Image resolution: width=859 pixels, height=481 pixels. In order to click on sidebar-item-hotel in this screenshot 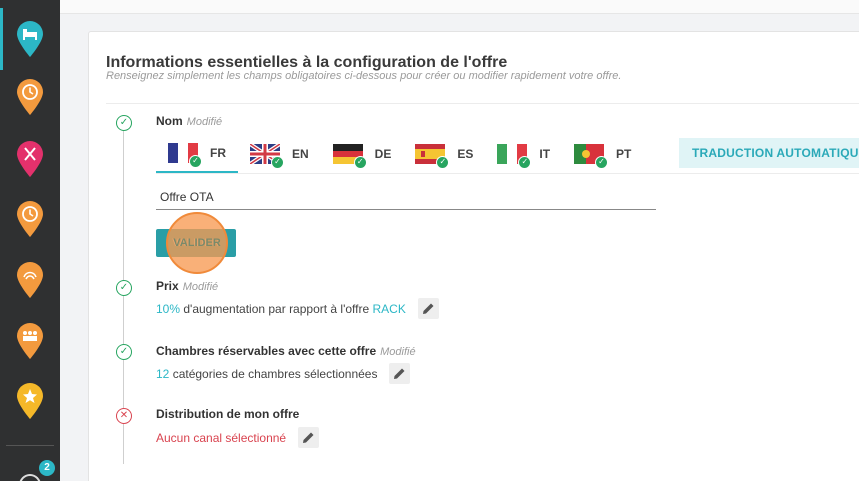, I will do `click(30, 39)`.